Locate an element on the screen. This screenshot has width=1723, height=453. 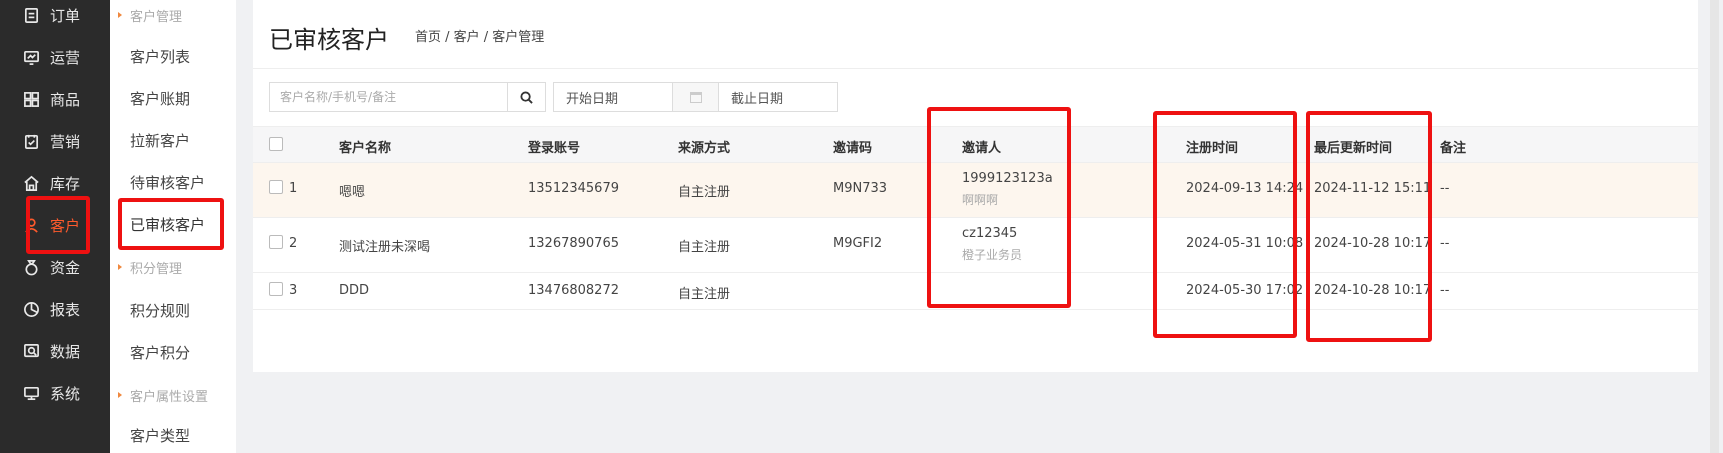
nav-item-report: 报表 is located at coordinates (55, 309).